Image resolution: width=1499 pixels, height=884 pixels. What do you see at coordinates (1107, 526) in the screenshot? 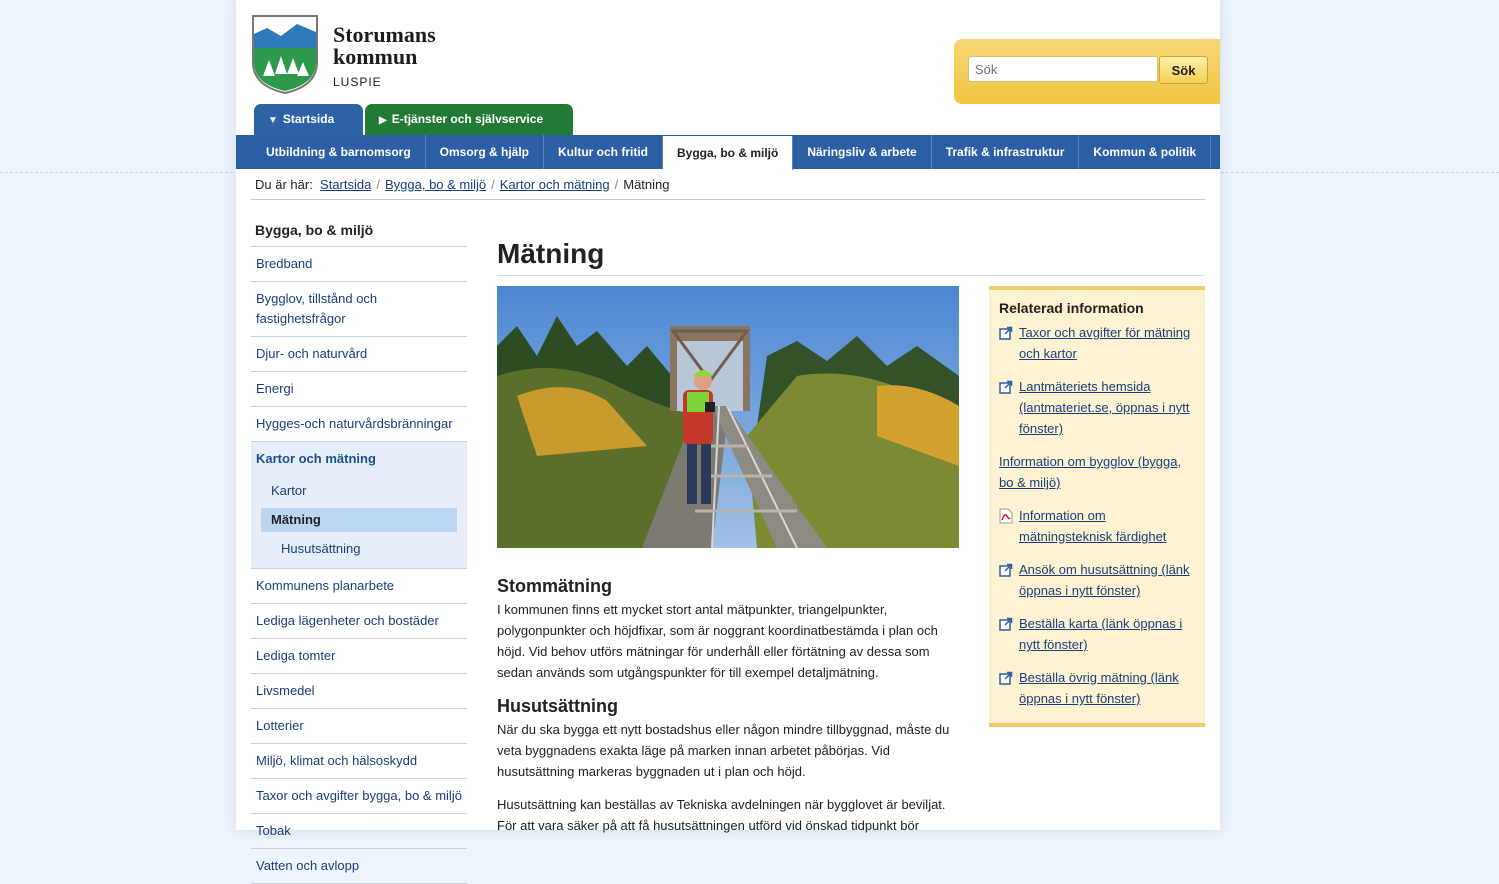
I see `related-link-matningsteknisk: Information om mätningsteknisk färdighet` at bounding box center [1107, 526].